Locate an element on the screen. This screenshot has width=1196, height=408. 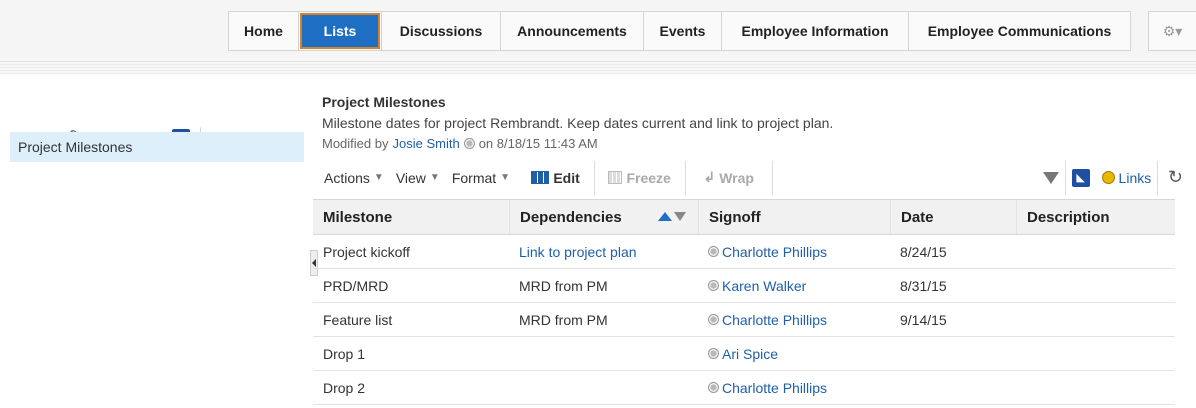
tab-employee-communications: Employee Communications is located at coordinates (1020, 31).